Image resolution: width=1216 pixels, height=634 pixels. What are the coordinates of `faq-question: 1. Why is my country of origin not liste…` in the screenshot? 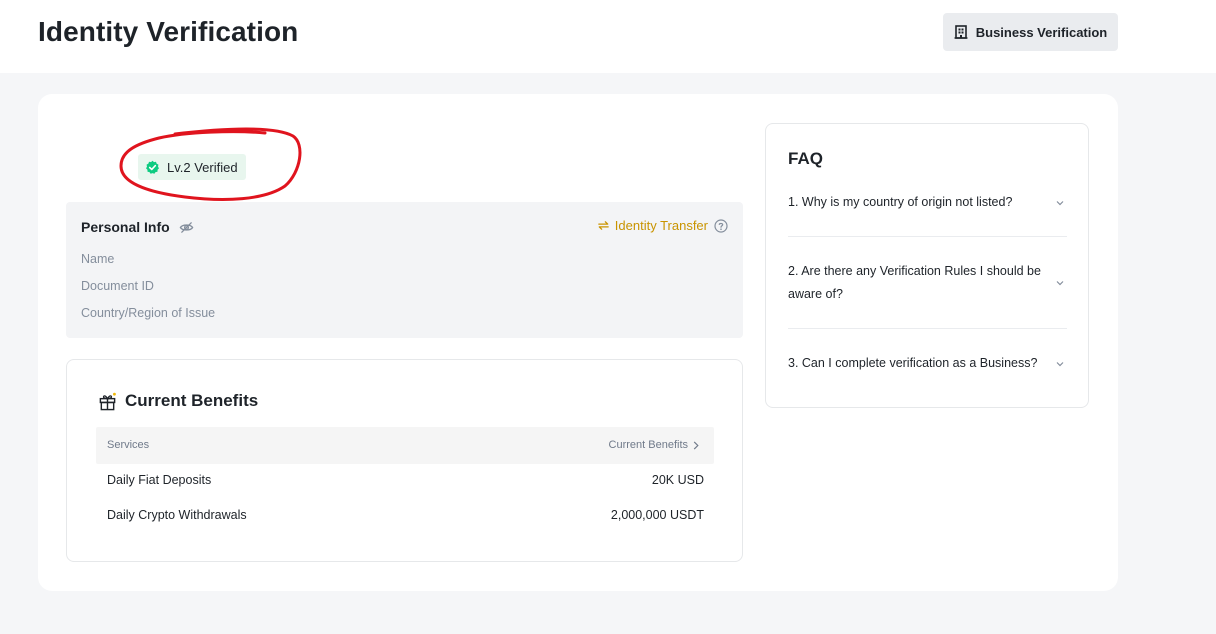 It's located at (900, 202).